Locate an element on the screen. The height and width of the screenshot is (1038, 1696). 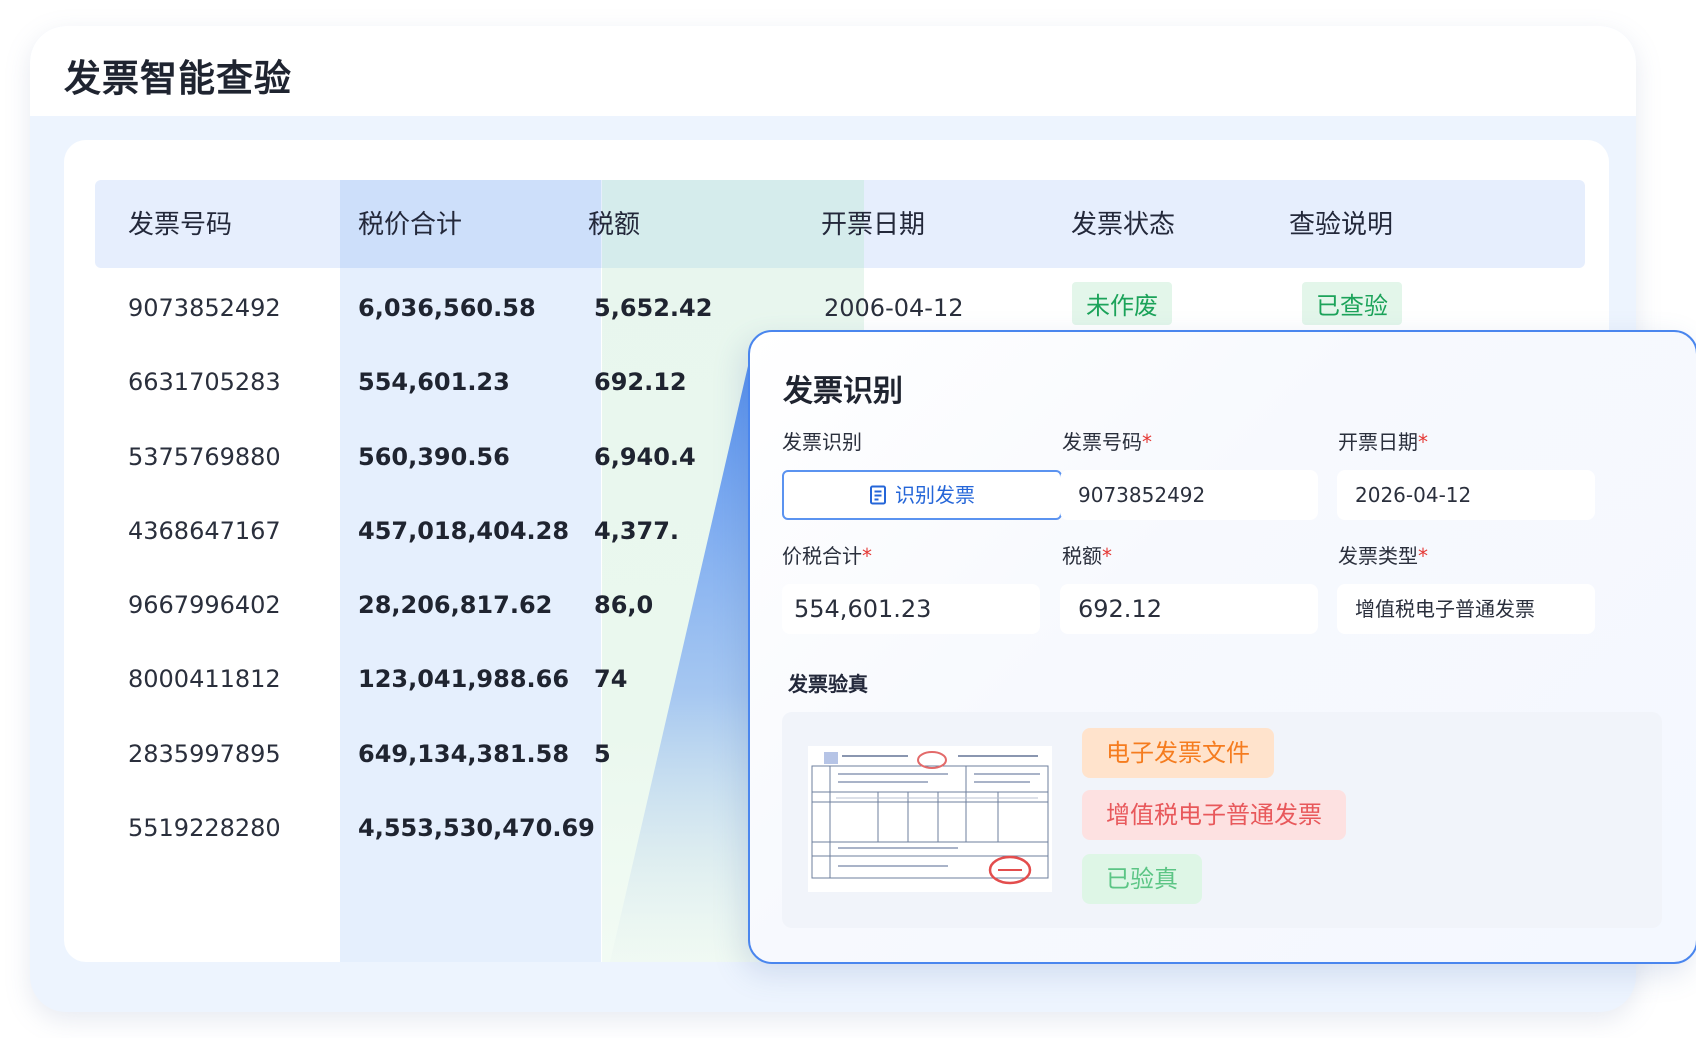
card-header: 发票智能查验 is located at coordinates (833, 71).